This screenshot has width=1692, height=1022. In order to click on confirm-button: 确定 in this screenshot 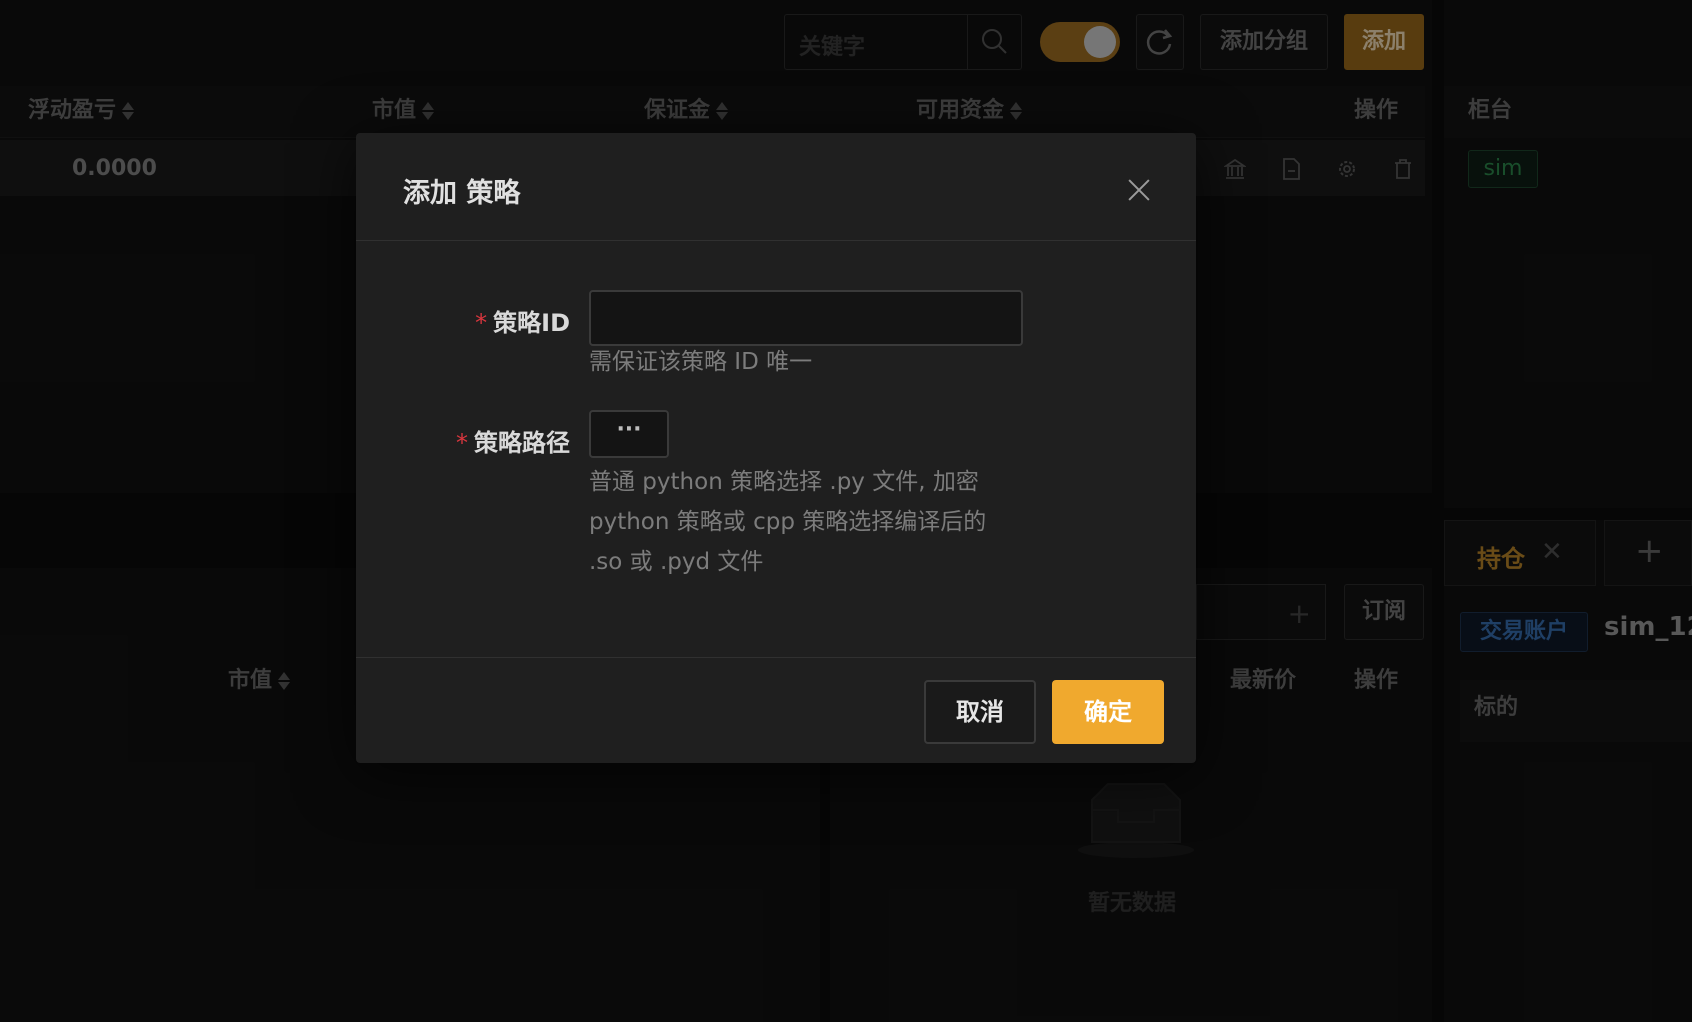, I will do `click(1108, 712)`.